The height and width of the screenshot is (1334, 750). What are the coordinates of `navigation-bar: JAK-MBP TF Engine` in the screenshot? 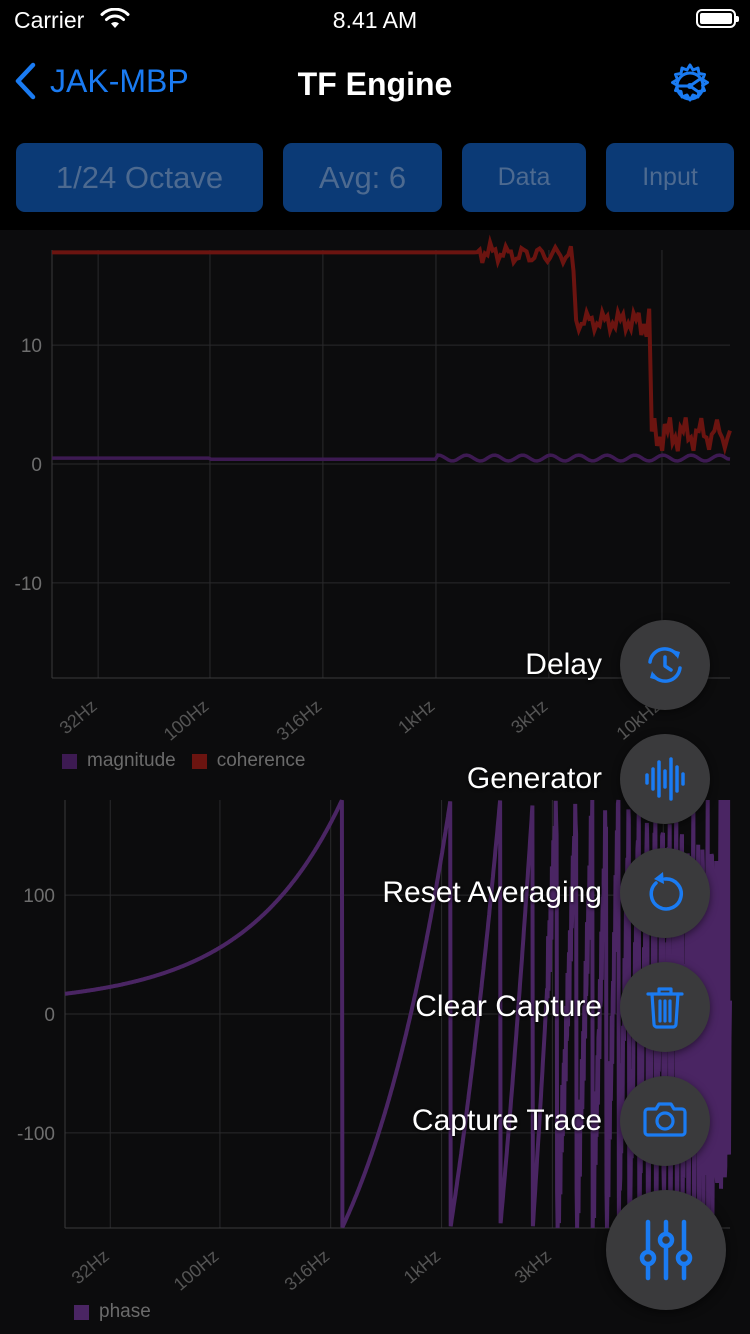 It's located at (375, 84).